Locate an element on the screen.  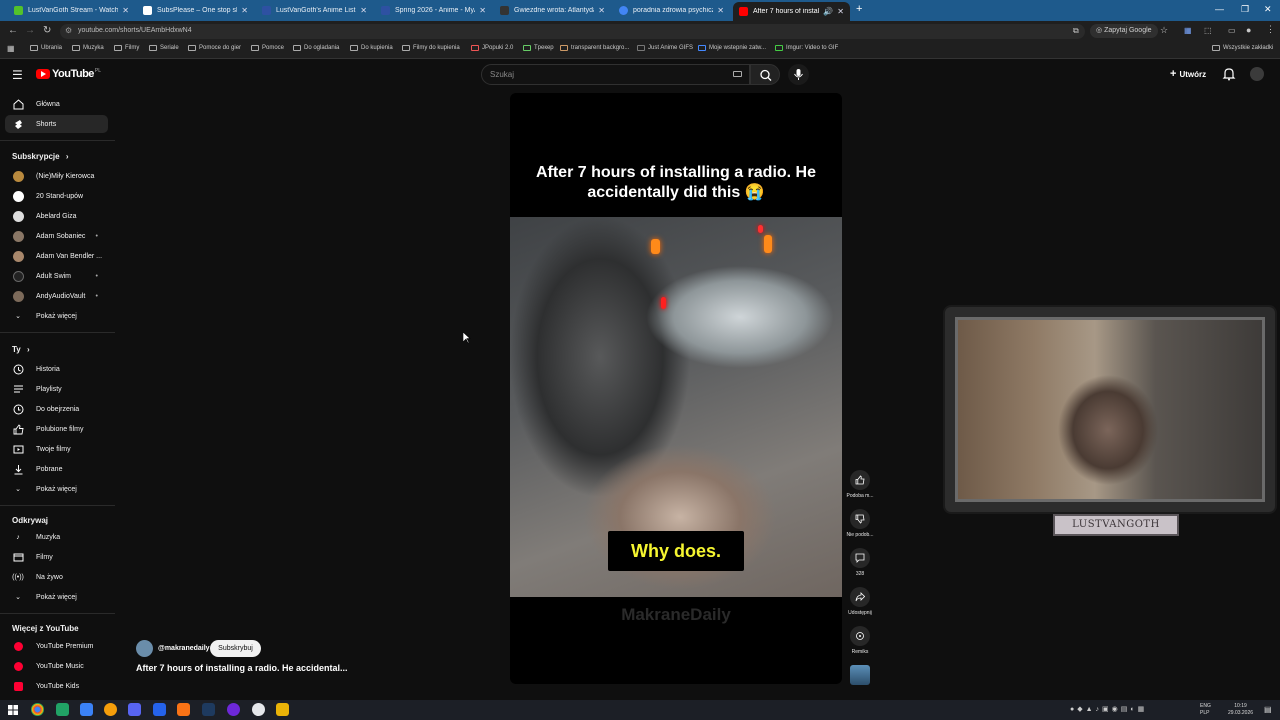
new-tab-button: + is located at coordinates (859, 9).